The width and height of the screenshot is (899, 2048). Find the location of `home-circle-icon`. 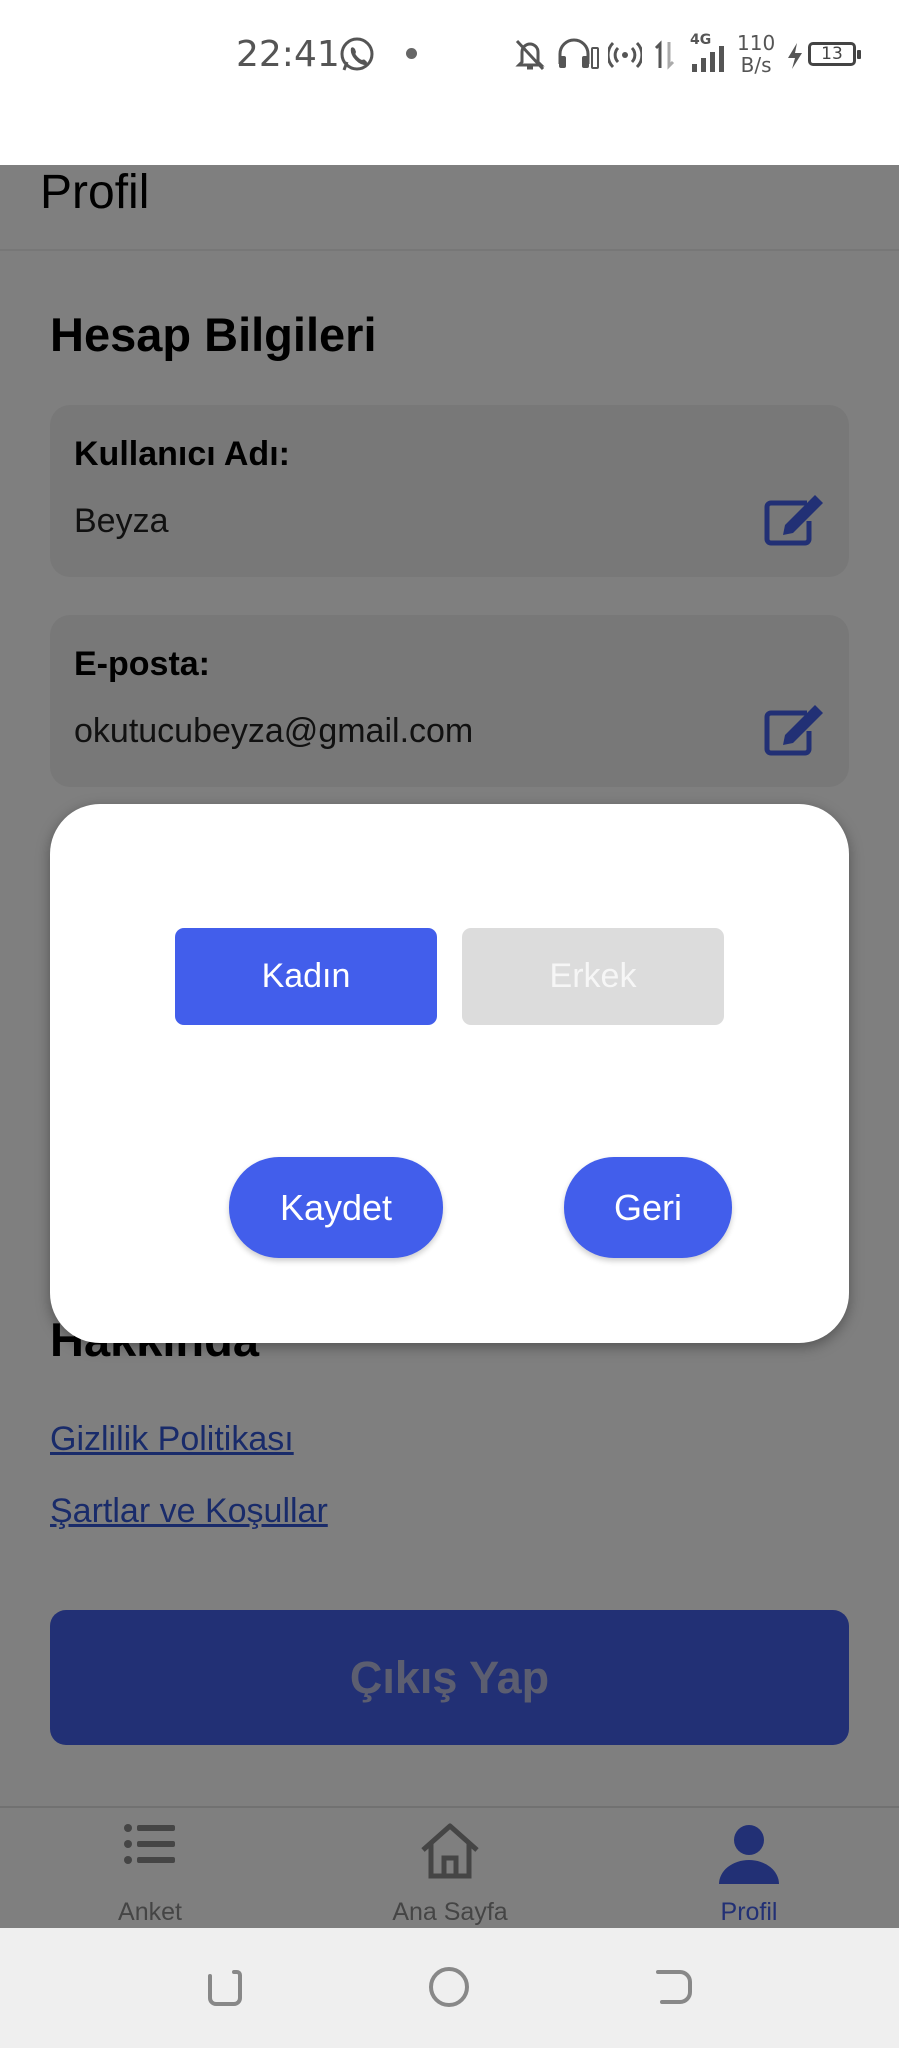

home-circle-icon is located at coordinates (449, 1987).